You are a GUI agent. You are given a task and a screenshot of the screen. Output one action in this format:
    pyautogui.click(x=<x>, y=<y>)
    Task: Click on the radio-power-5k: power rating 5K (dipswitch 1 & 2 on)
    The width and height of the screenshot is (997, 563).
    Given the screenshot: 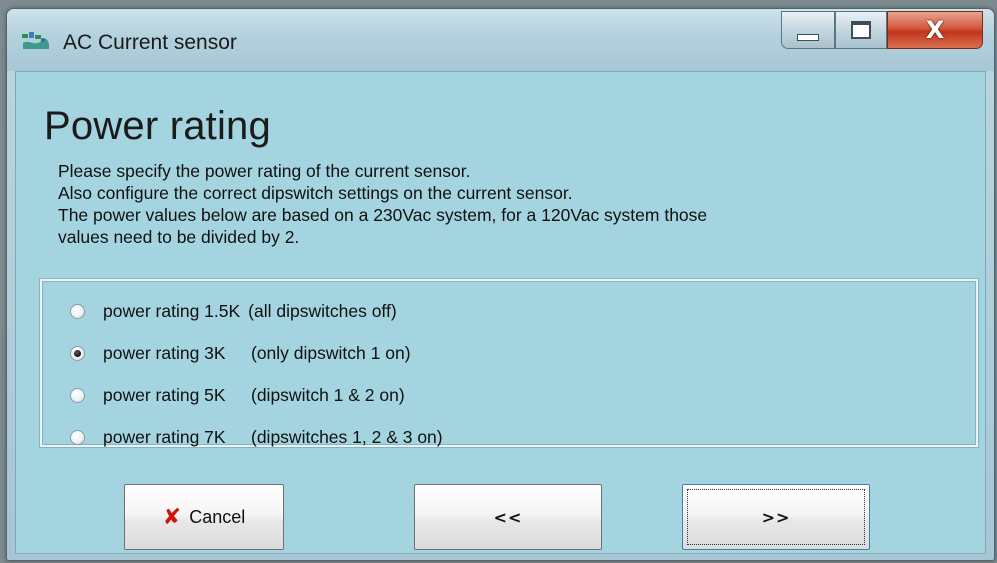 What is the action you would take?
    pyautogui.click(x=237, y=395)
    